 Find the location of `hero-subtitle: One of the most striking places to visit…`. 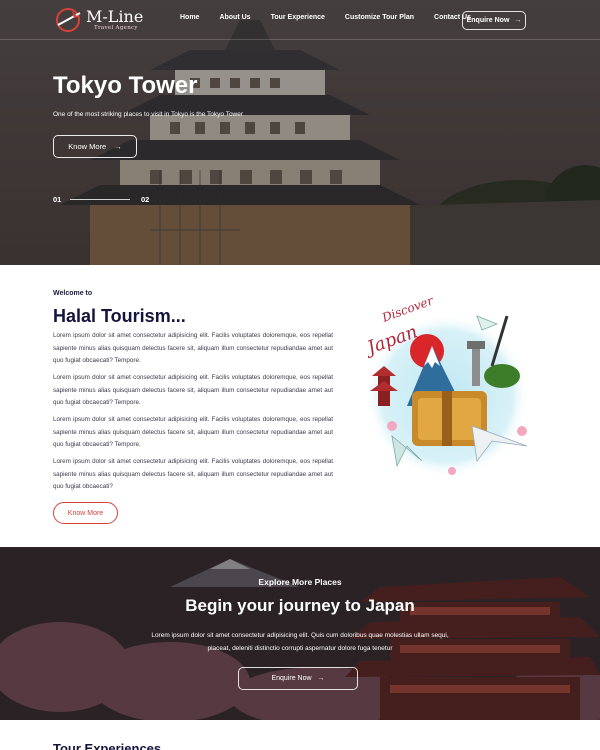

hero-subtitle: One of the most striking places to visit… is located at coordinates (148, 114).